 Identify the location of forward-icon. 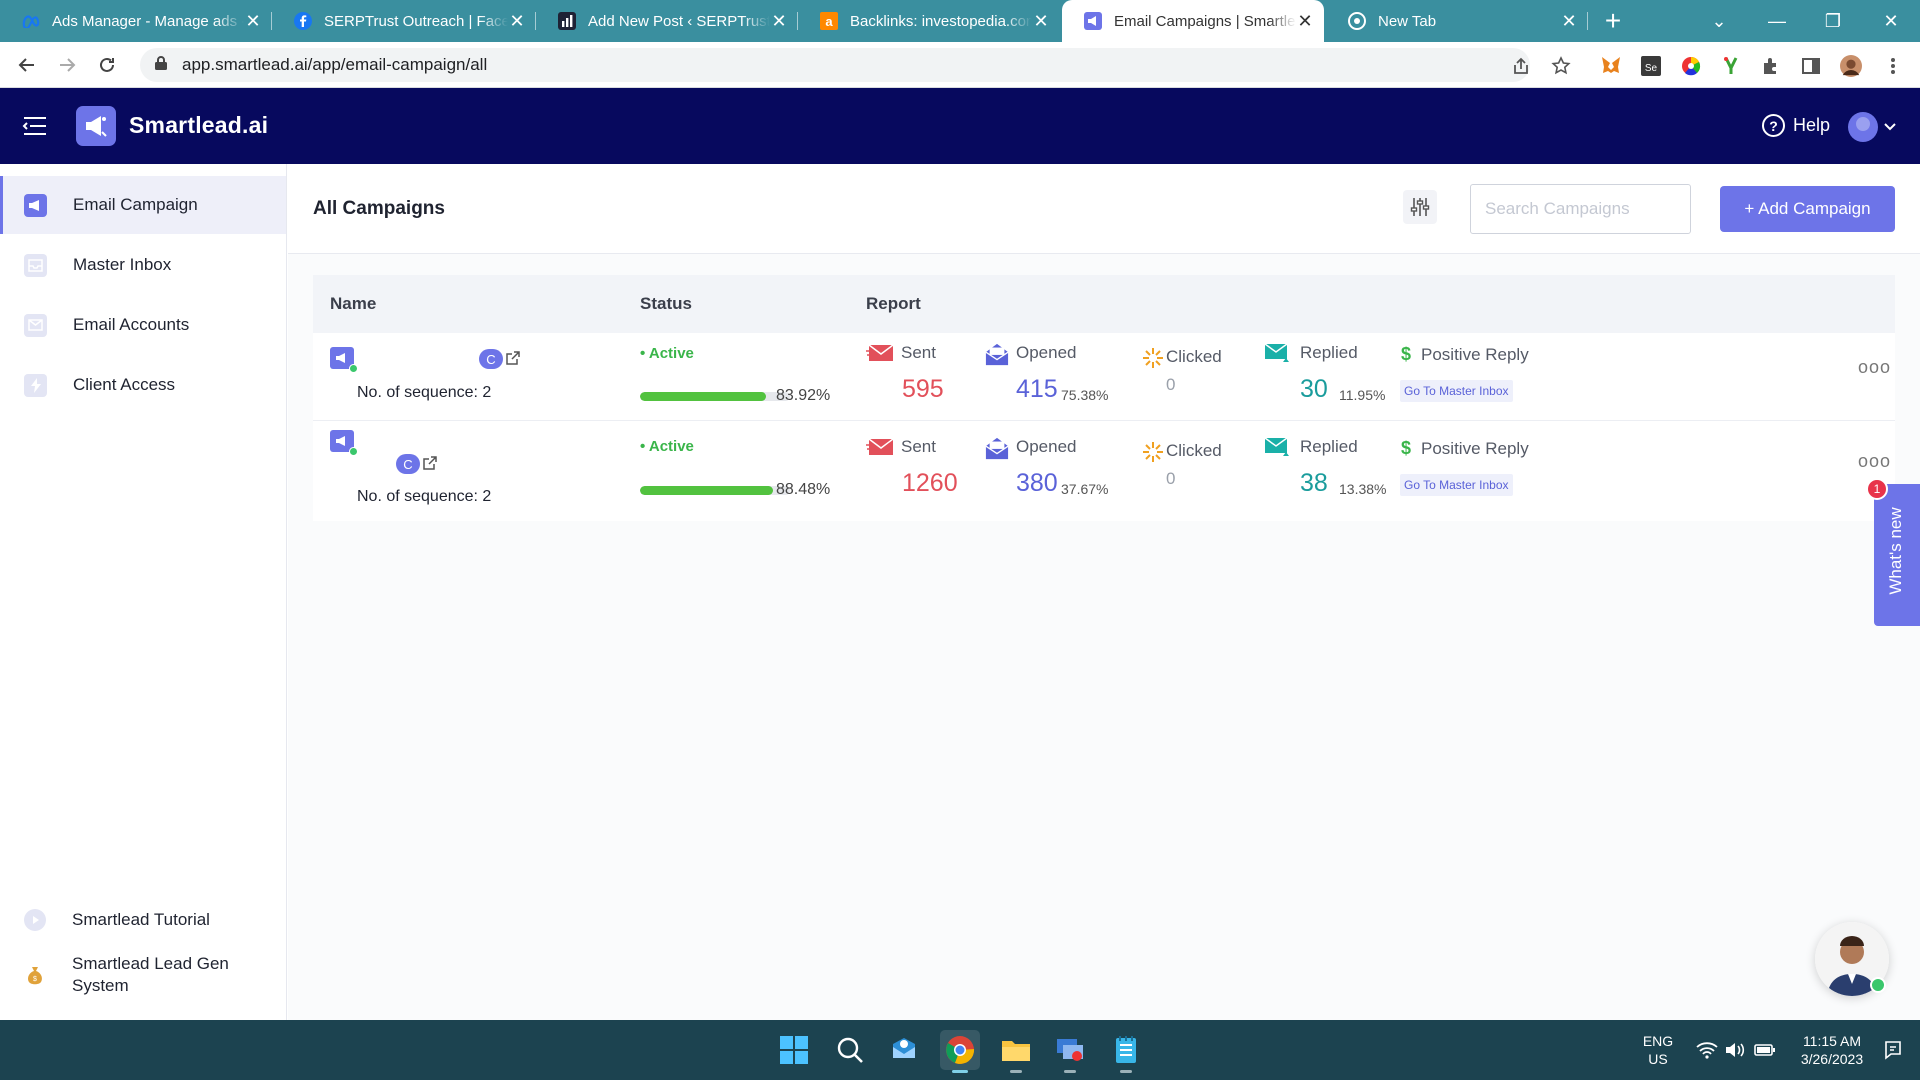
(67, 65).